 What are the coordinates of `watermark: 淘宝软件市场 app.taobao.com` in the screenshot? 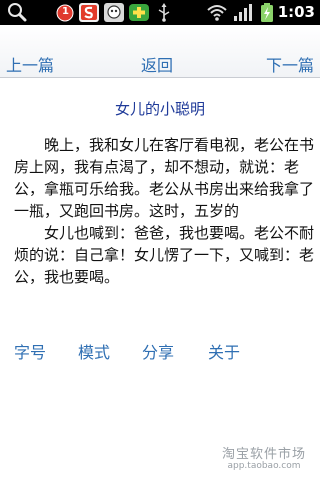 It's located at (264, 457).